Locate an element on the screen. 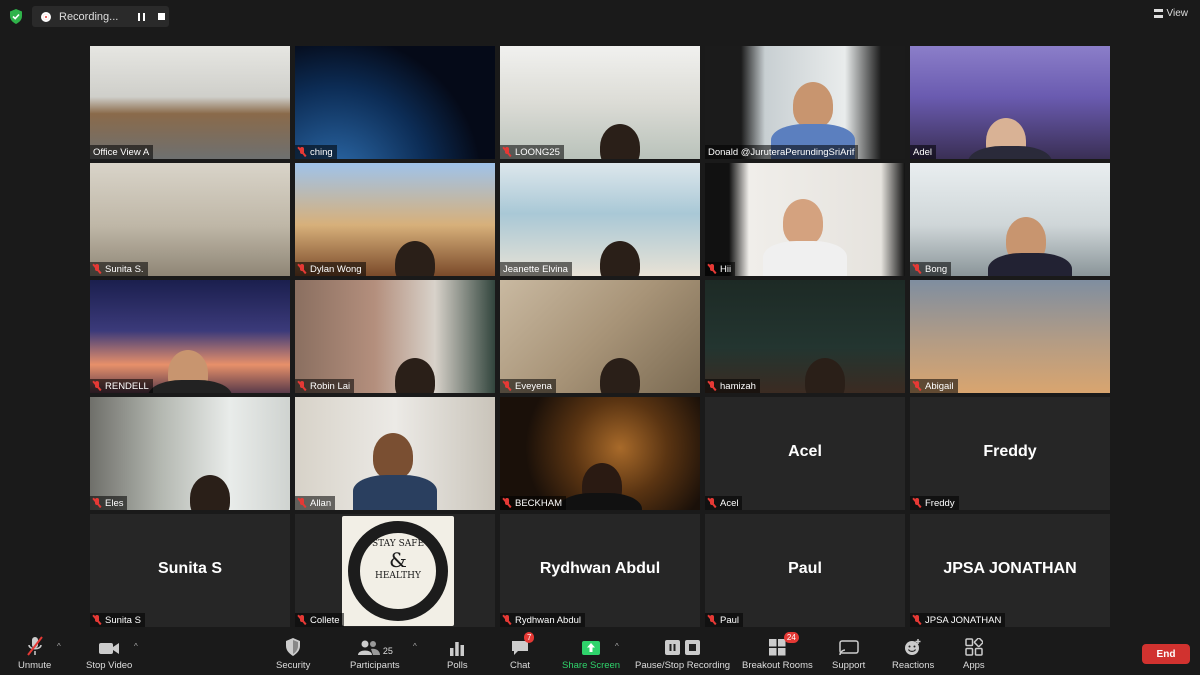 Image resolution: width=1200 pixels, height=675 pixels. stop-video-button: Stop Video is located at coordinates (109, 653).